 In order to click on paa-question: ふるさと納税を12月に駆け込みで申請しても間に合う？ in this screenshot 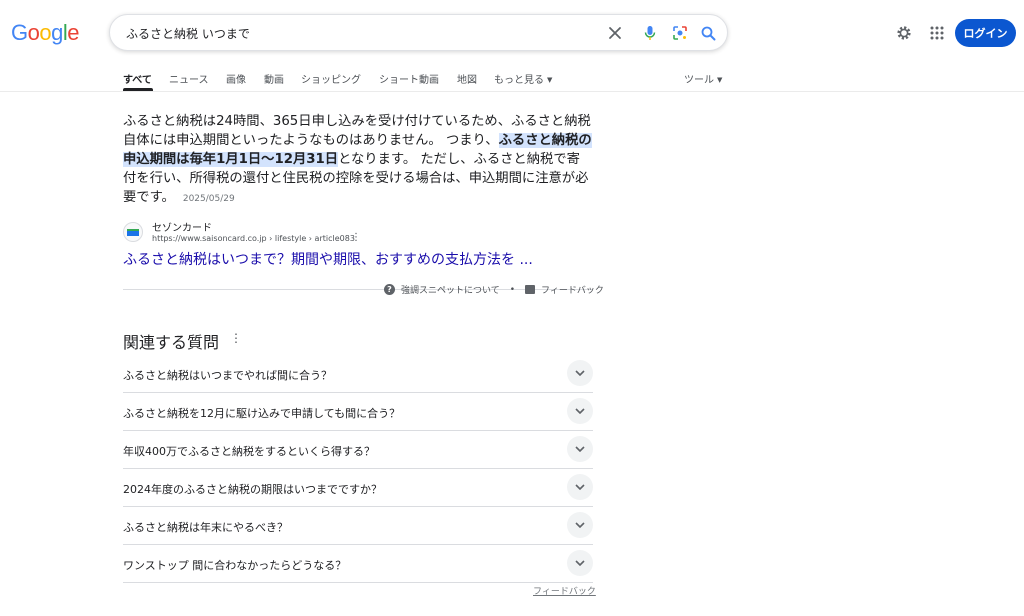, I will do `click(358, 412)`.